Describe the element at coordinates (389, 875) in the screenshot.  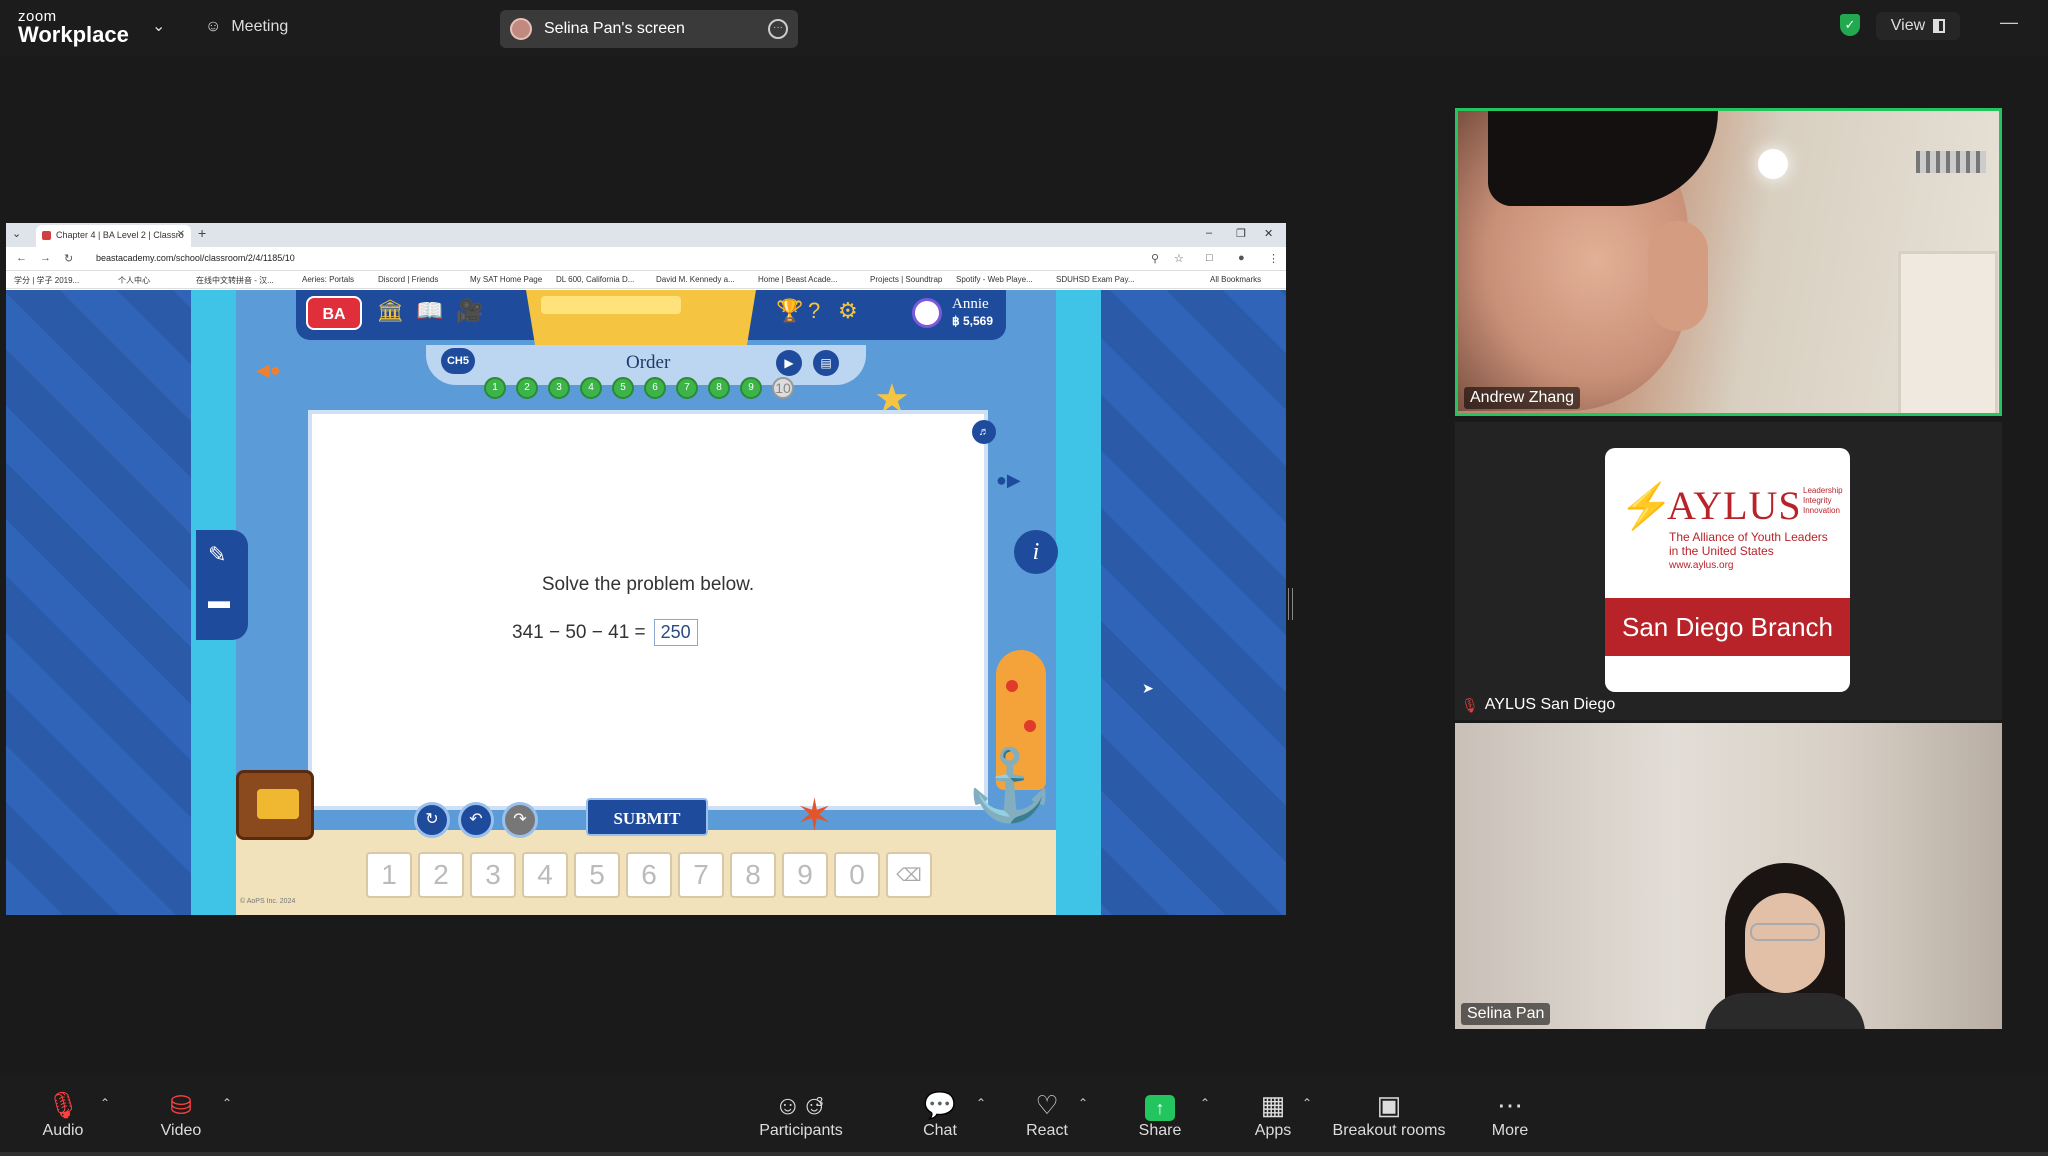
I see `key-1: 1` at that location.